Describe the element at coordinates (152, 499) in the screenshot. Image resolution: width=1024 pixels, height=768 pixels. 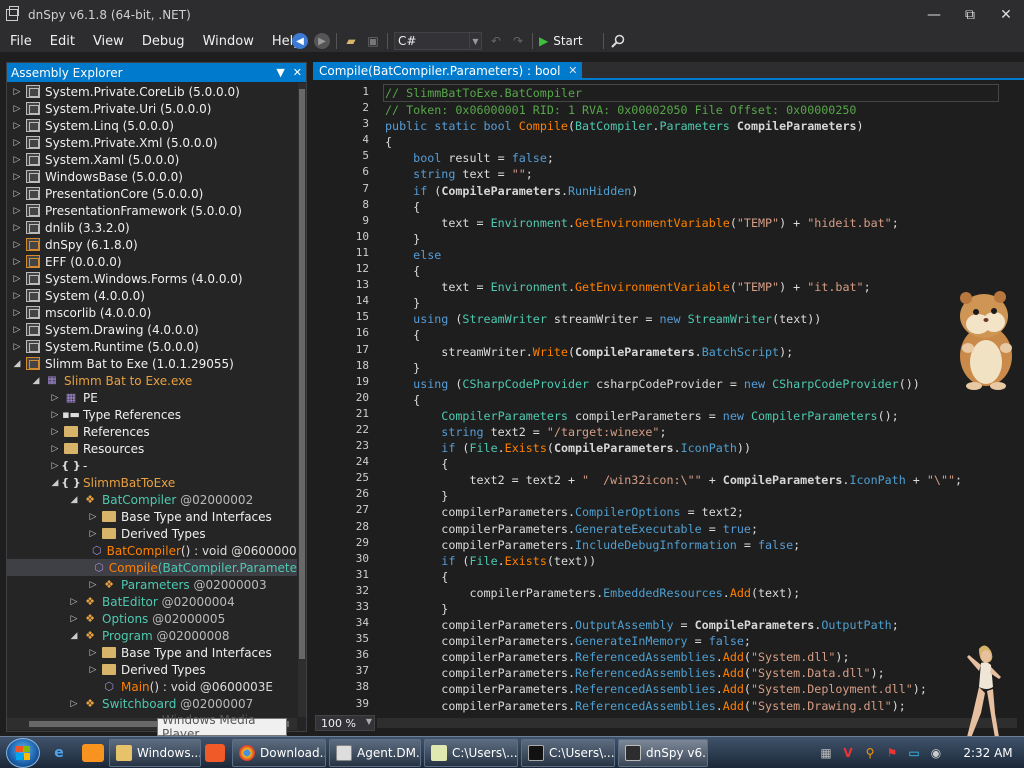
I see `tree-item: ◢ ❖ BatCompiler @02000002` at that location.